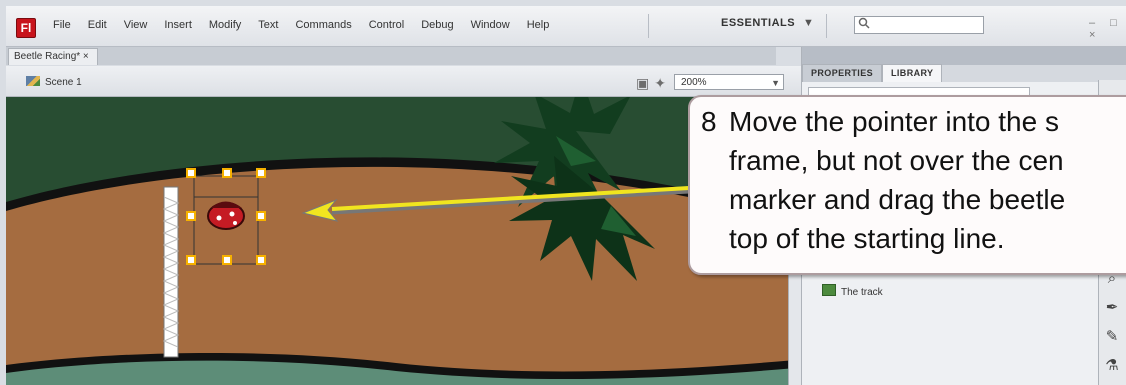 The width and height of the screenshot is (1126, 385). Describe the element at coordinates (897, 199) in the screenshot. I see `instruction-line-3: marker and drag the beetle` at that location.